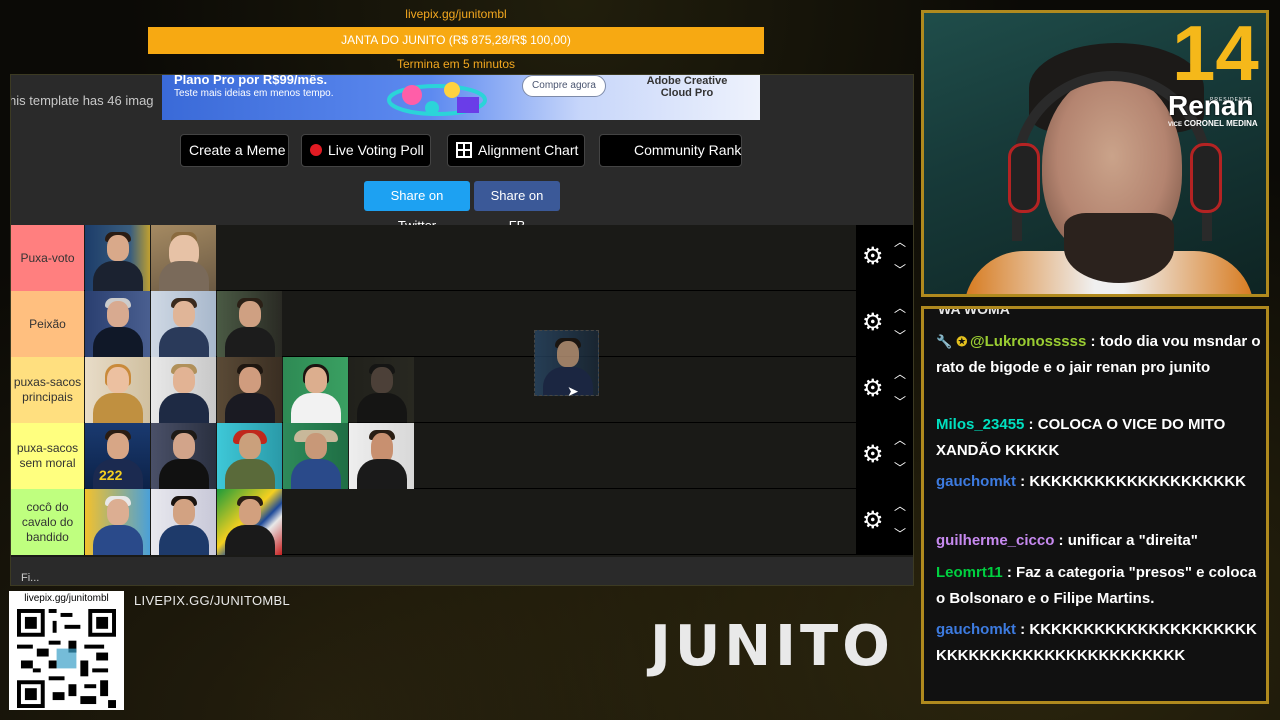  I want to click on chat-text: unificar a "direita", so click(1132, 540).